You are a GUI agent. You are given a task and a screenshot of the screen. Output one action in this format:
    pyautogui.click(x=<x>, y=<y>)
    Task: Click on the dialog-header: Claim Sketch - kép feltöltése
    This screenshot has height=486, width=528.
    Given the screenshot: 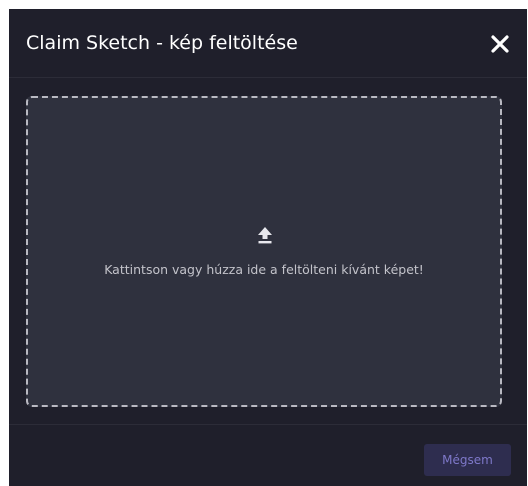 What is the action you would take?
    pyautogui.click(x=268, y=43)
    